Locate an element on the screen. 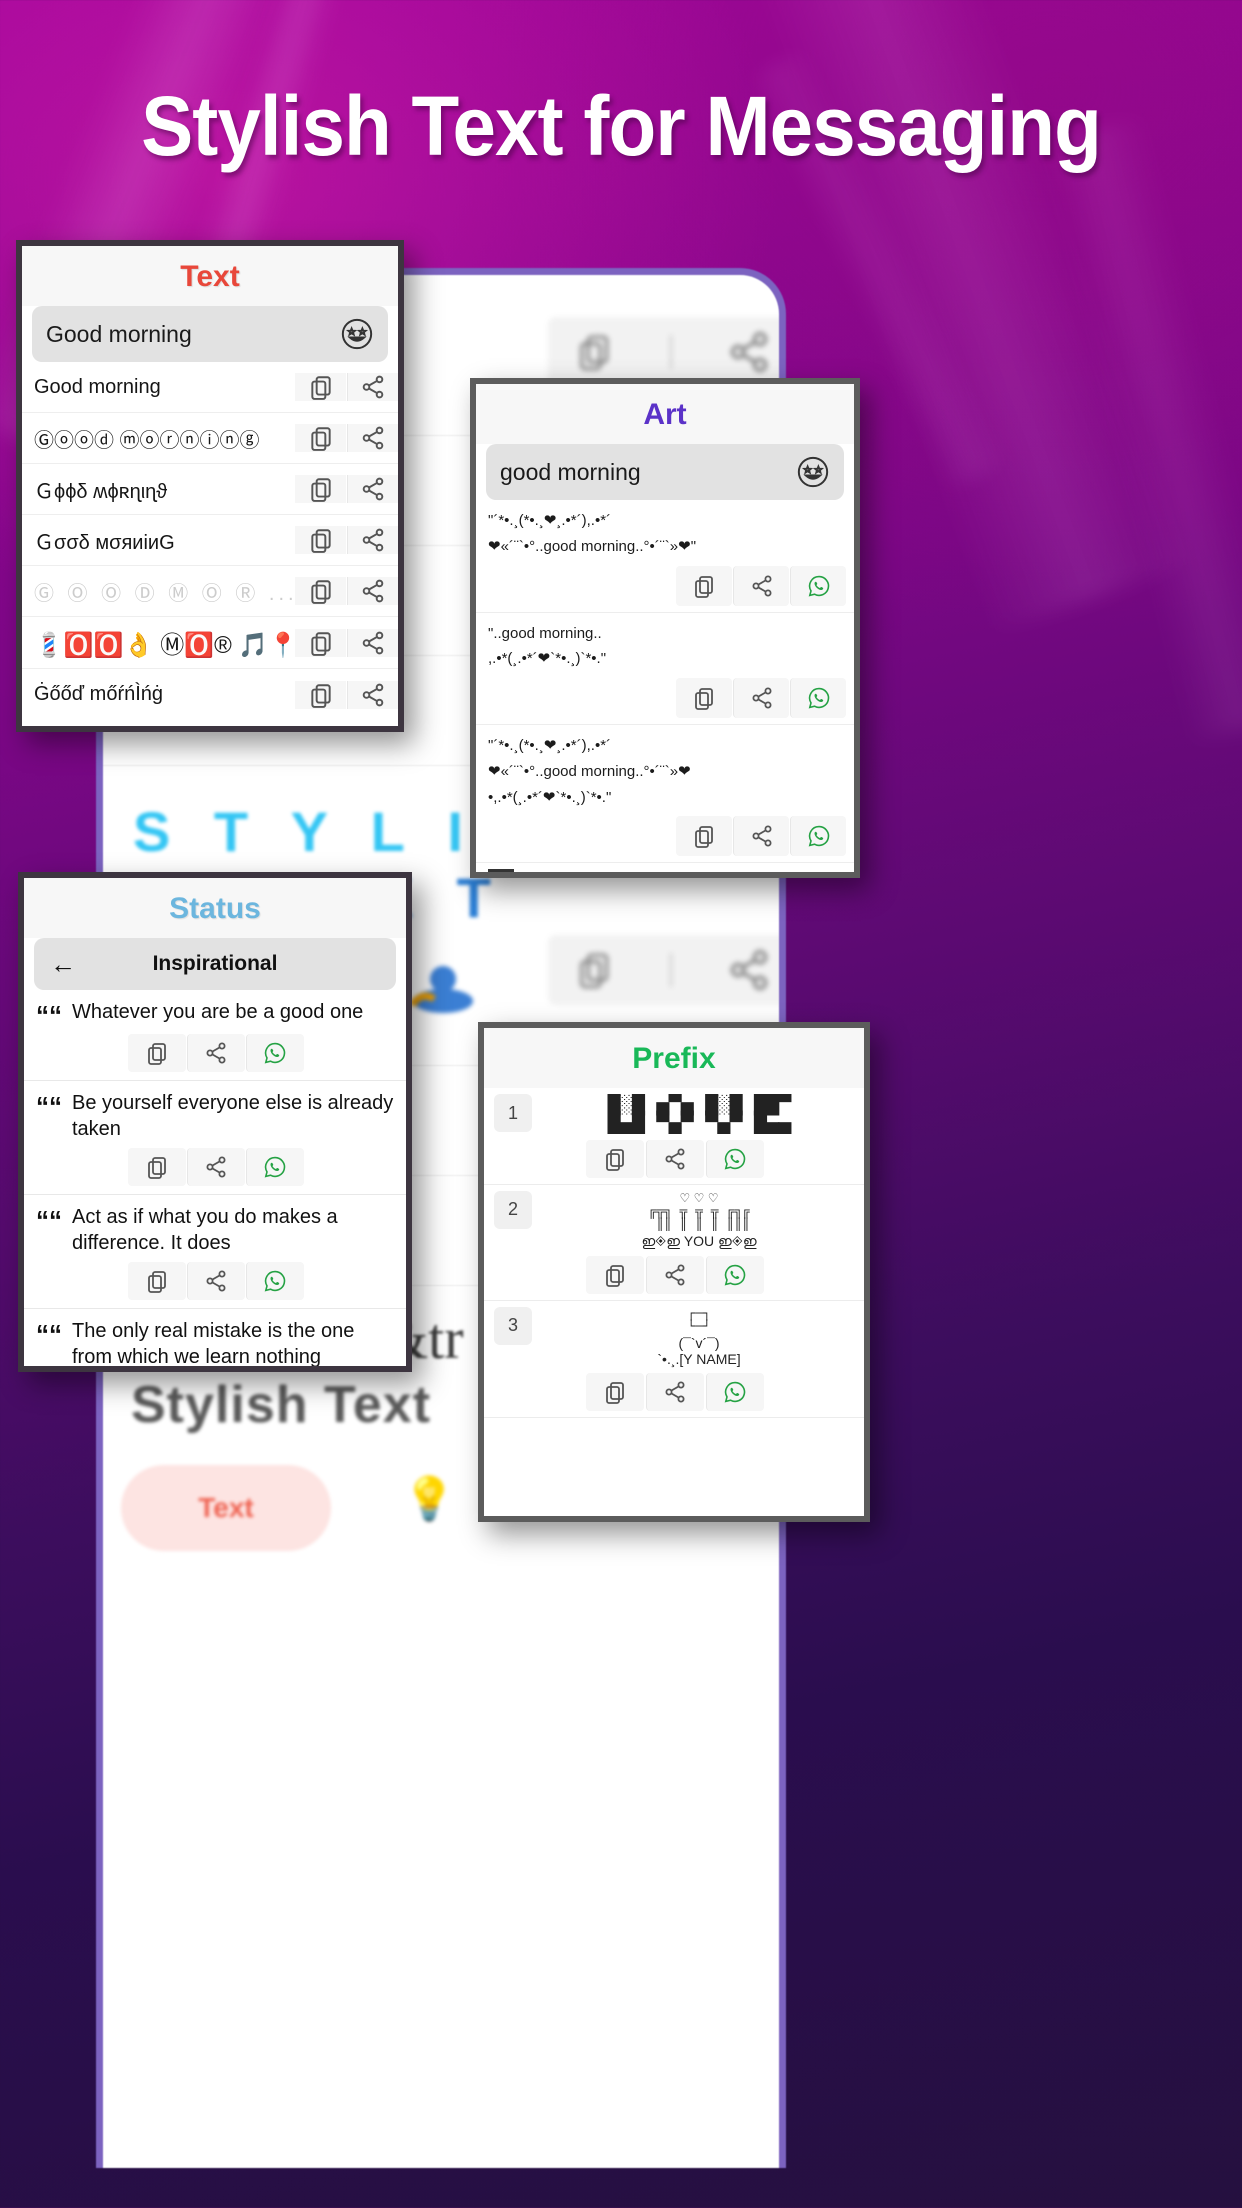 The height and width of the screenshot is (2208, 1242). status-category-label: Inspirational is located at coordinates (215, 963).